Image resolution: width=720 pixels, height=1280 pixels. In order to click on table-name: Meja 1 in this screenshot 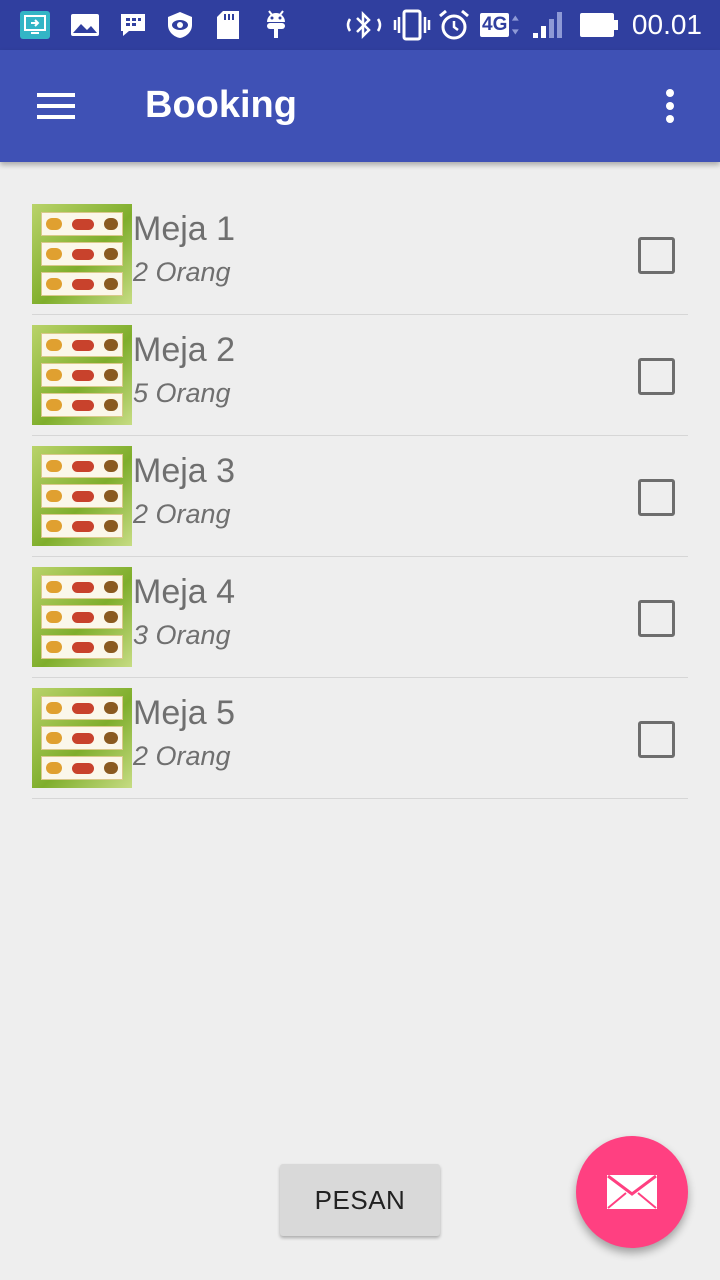, I will do `click(184, 229)`.